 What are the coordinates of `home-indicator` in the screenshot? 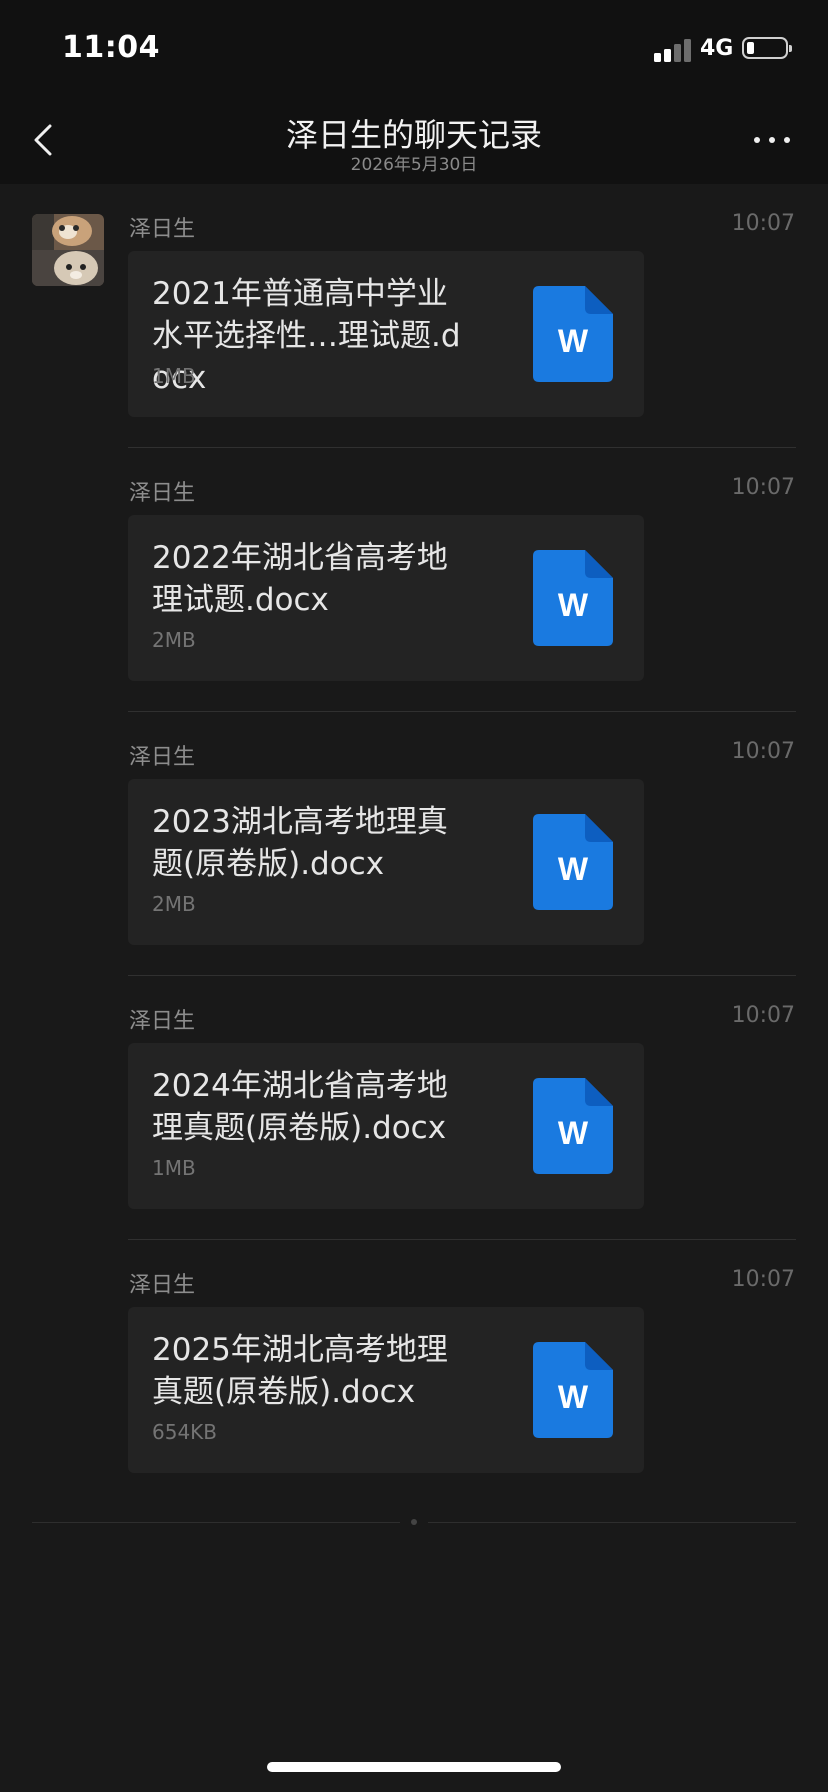 It's located at (414, 1767).